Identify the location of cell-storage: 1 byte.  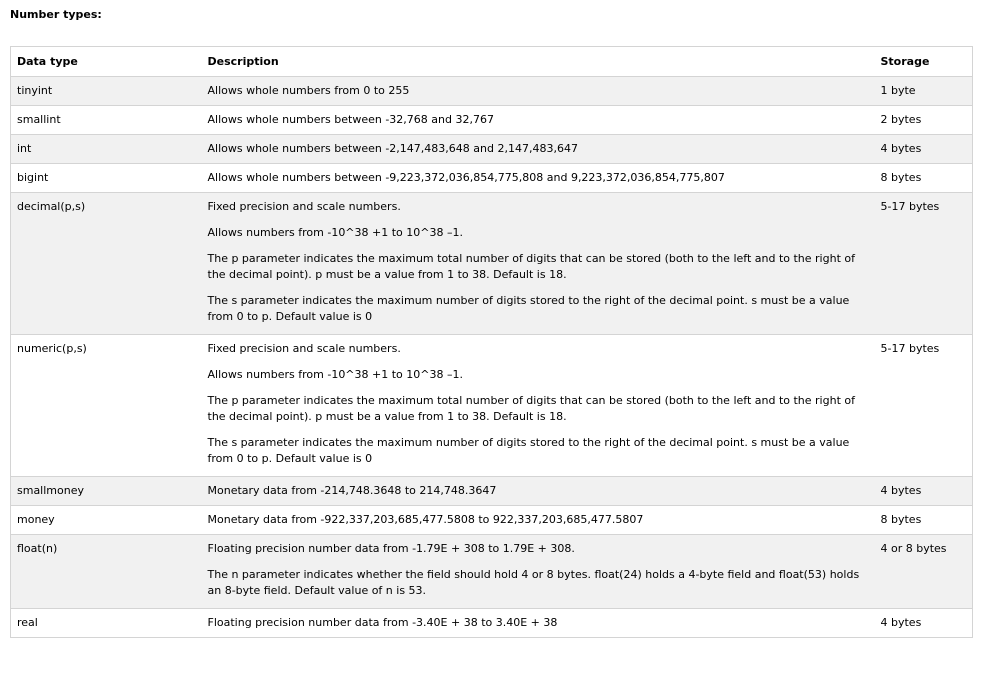
(923, 91).